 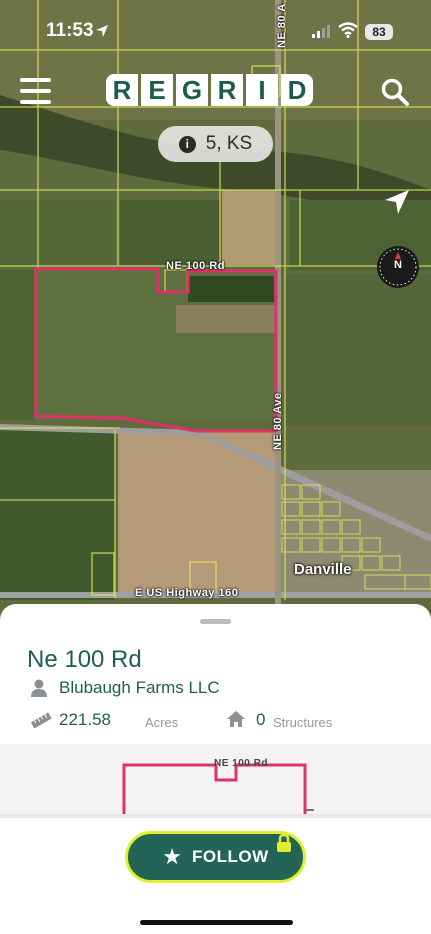 I want to click on structures-value: 0, so click(x=261, y=719).